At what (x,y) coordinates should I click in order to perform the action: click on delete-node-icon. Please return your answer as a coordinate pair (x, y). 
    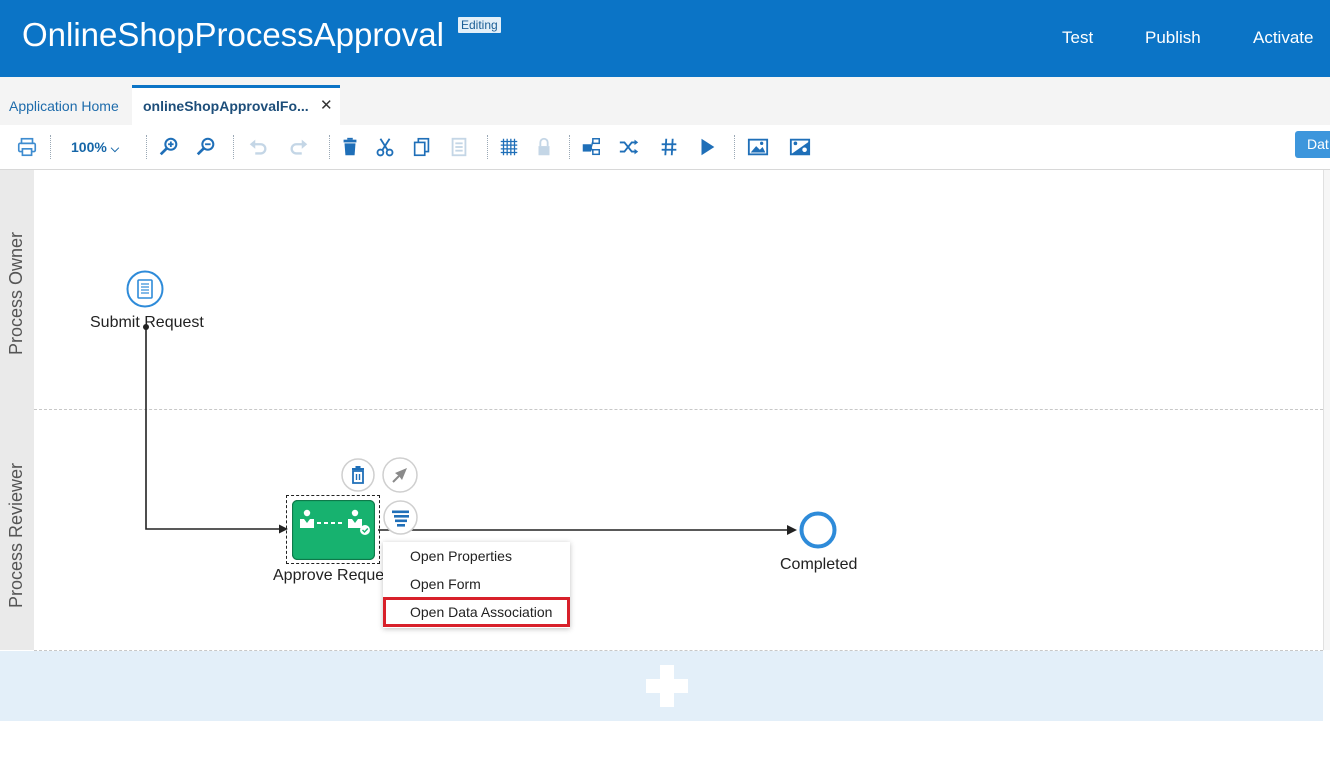
    Looking at the image, I should click on (358, 475).